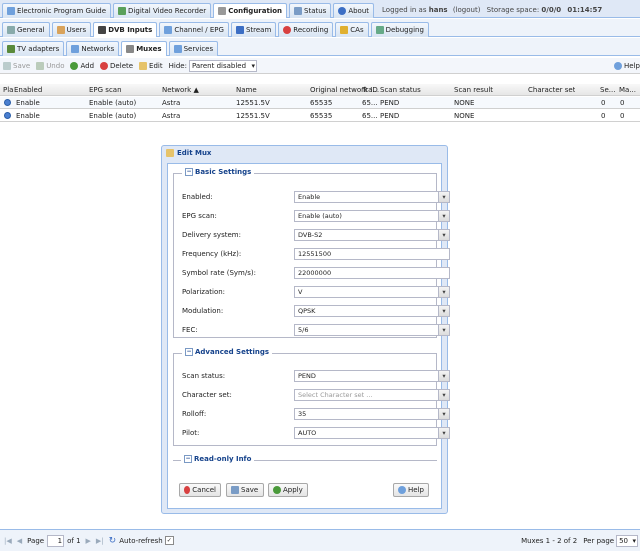  Describe the element at coordinates (372, 292) in the screenshot. I see `polarization-select: V` at that location.